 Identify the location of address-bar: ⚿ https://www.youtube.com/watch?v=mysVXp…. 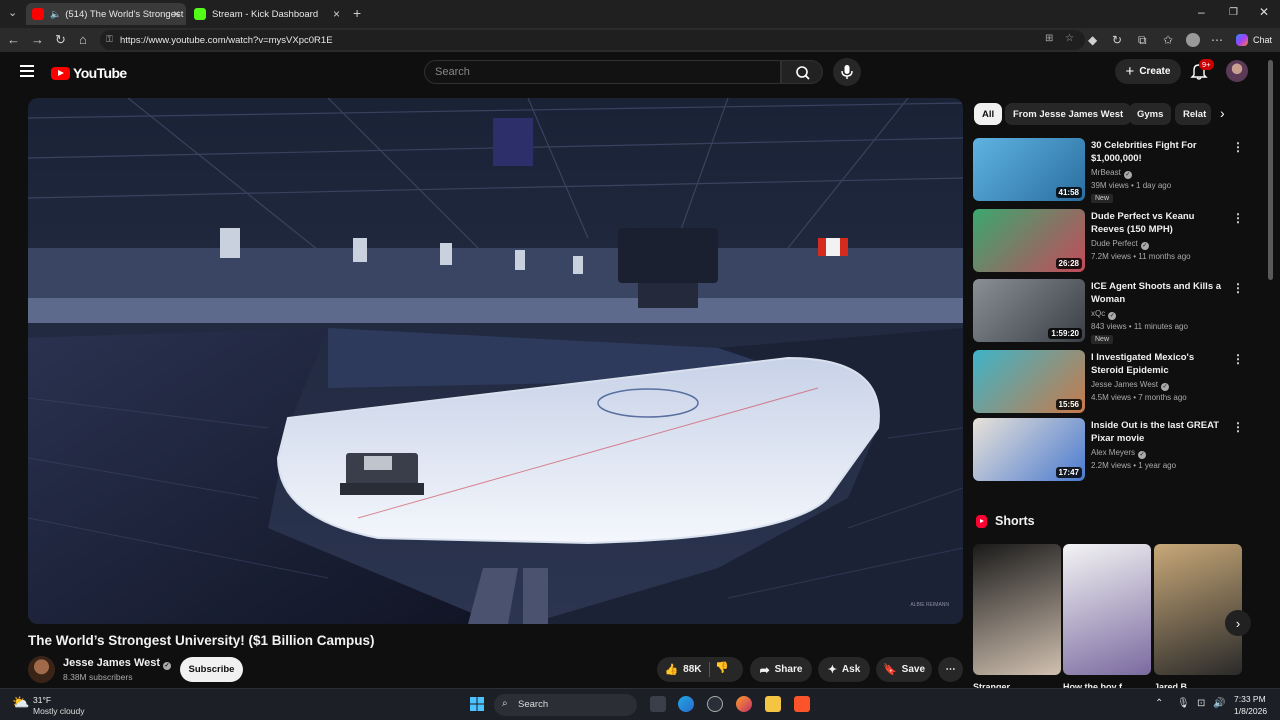
(592, 40).